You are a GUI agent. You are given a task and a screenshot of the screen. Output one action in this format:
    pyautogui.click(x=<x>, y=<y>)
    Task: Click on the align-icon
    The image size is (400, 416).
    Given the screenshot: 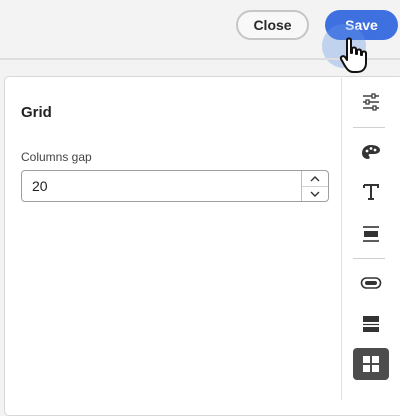 What is the action you would take?
    pyautogui.click(x=371, y=234)
    